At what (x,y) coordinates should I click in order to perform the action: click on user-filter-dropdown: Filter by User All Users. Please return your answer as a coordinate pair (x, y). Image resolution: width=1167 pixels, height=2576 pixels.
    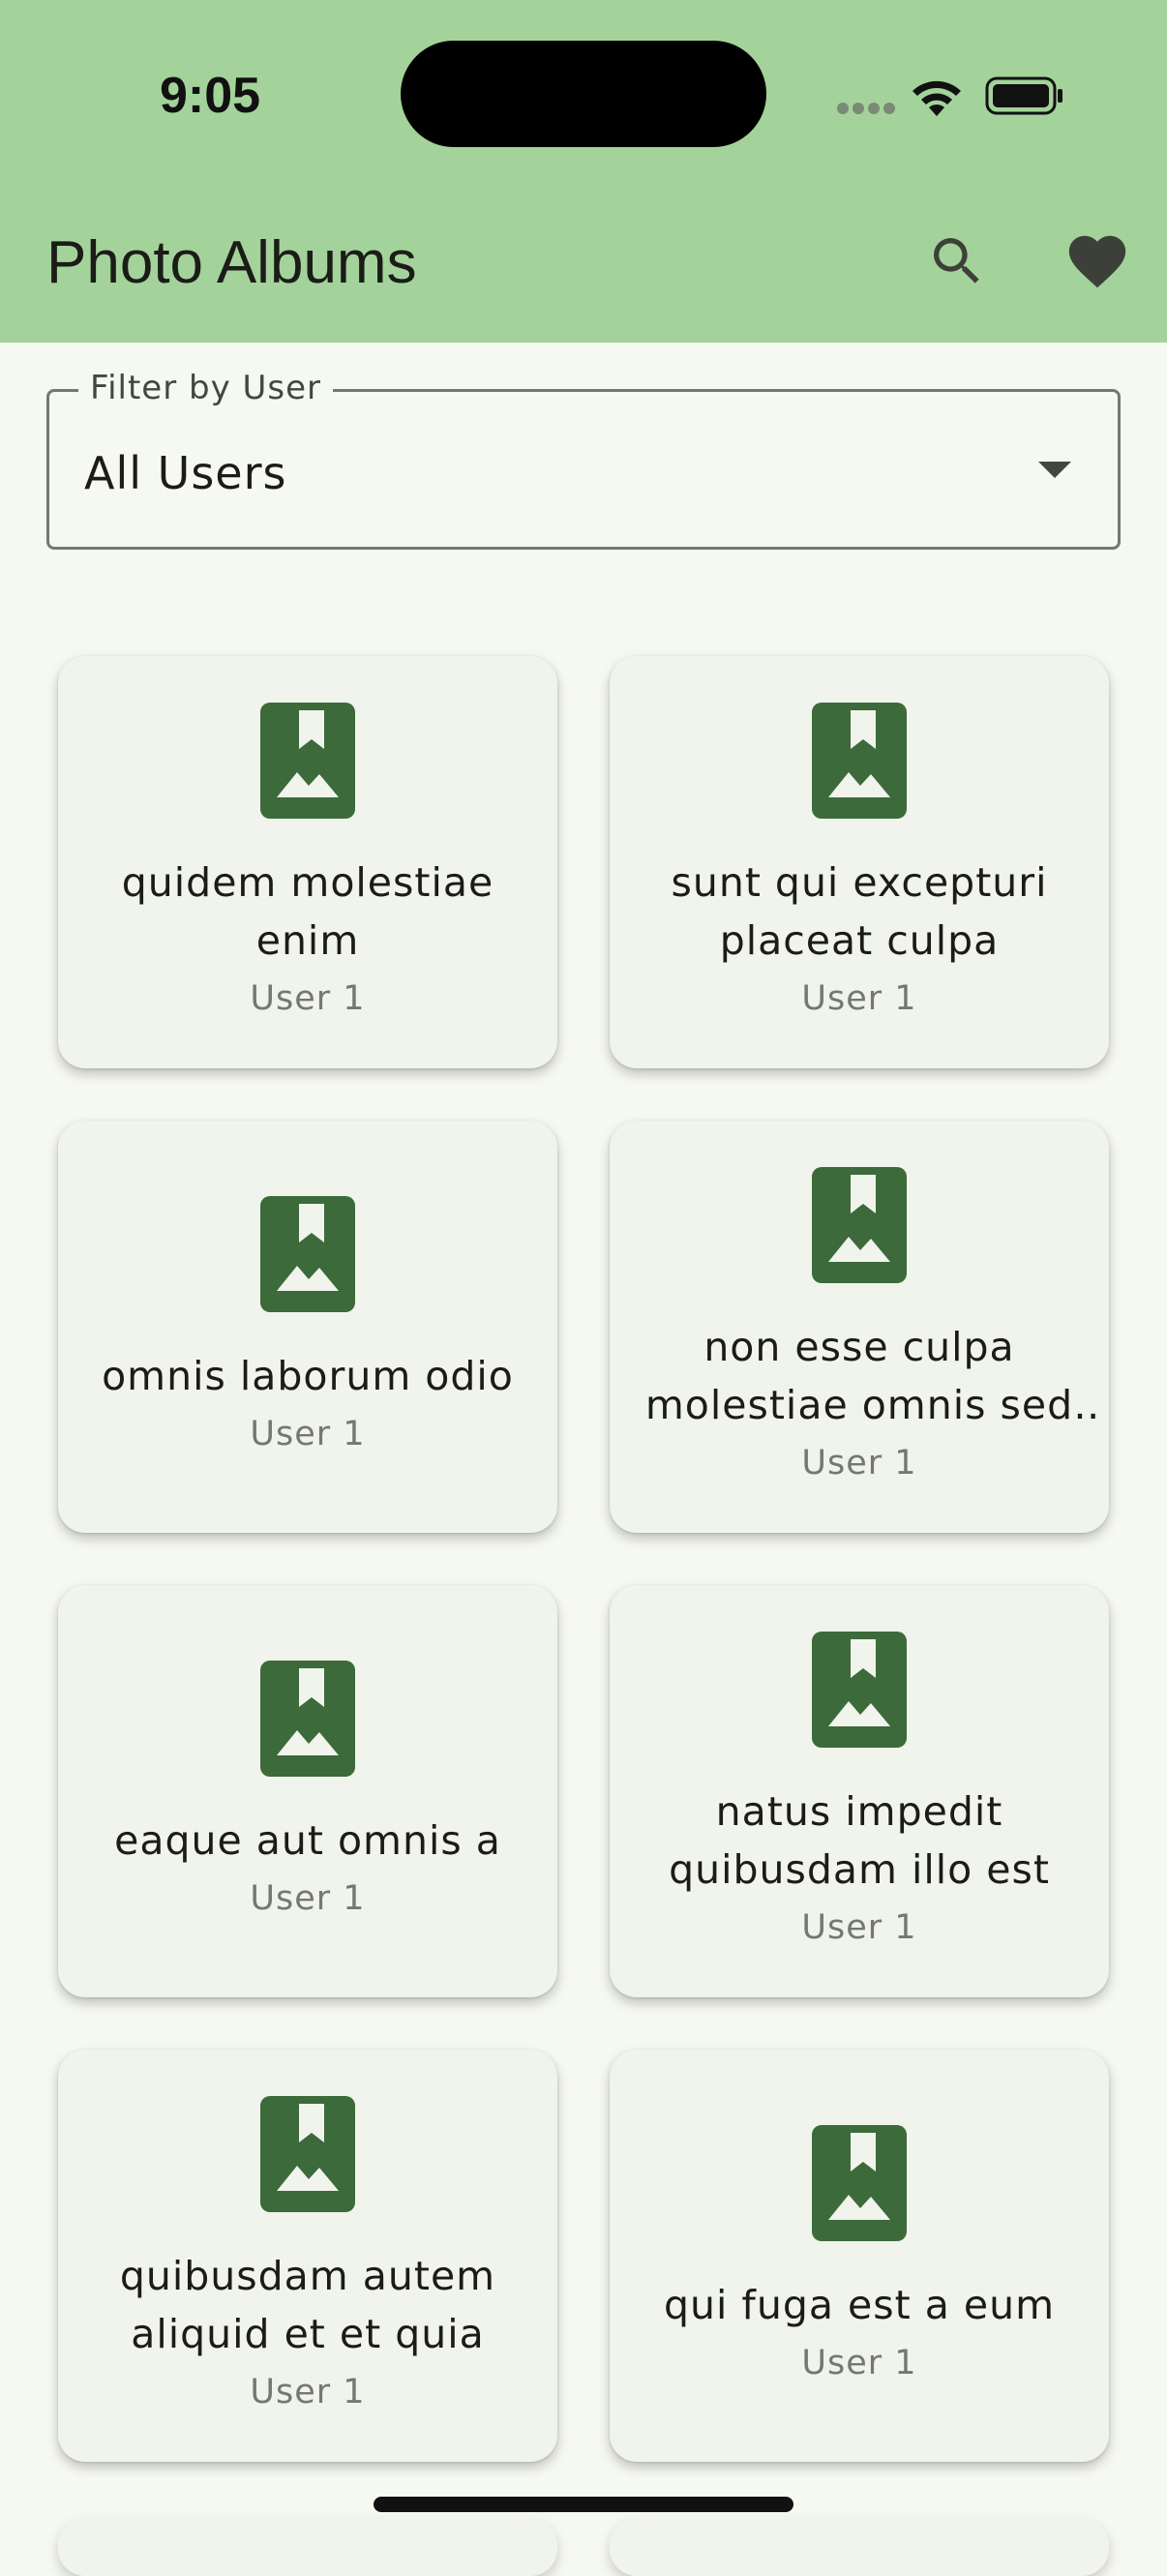
    Looking at the image, I should click on (583, 458).